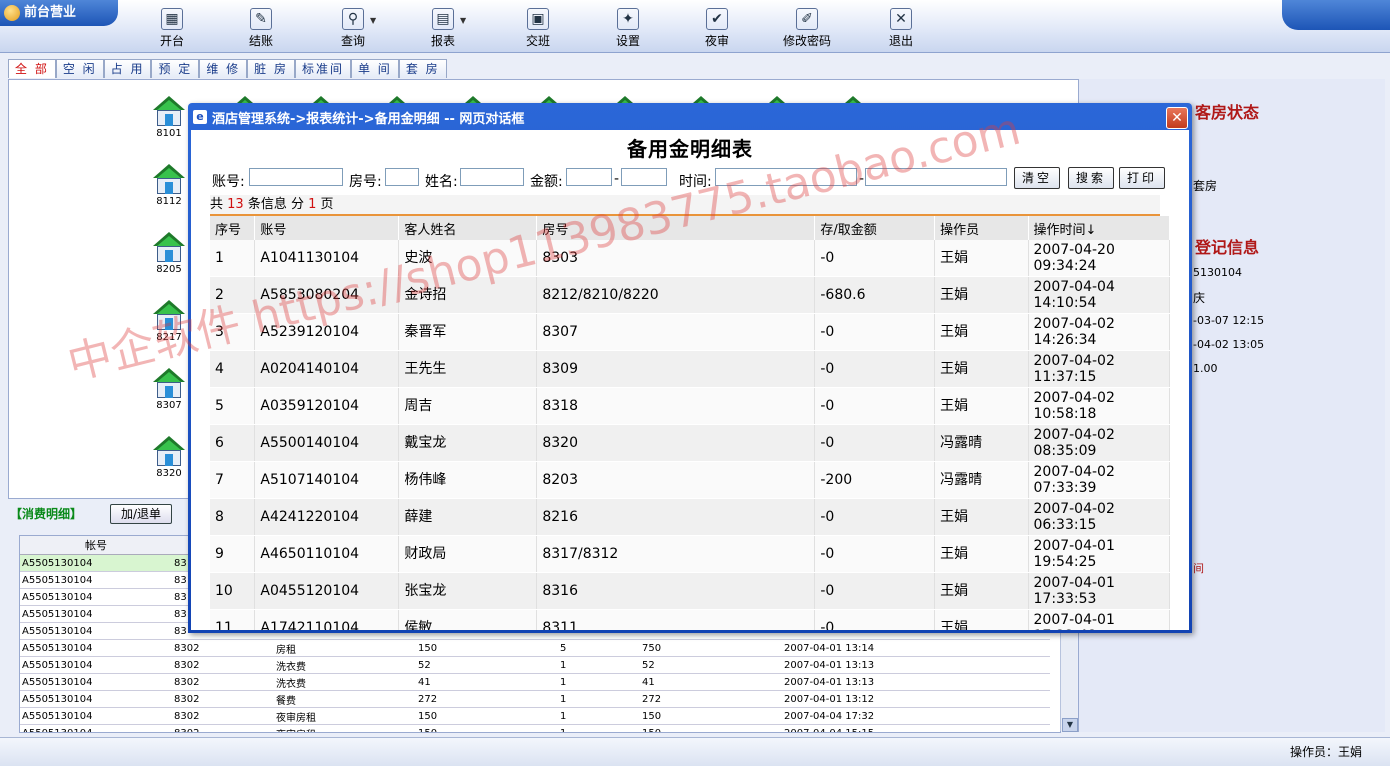 This screenshot has height=766, width=1390. What do you see at coordinates (233, 517) in the screenshot?
I see `cell: 8` at bounding box center [233, 517].